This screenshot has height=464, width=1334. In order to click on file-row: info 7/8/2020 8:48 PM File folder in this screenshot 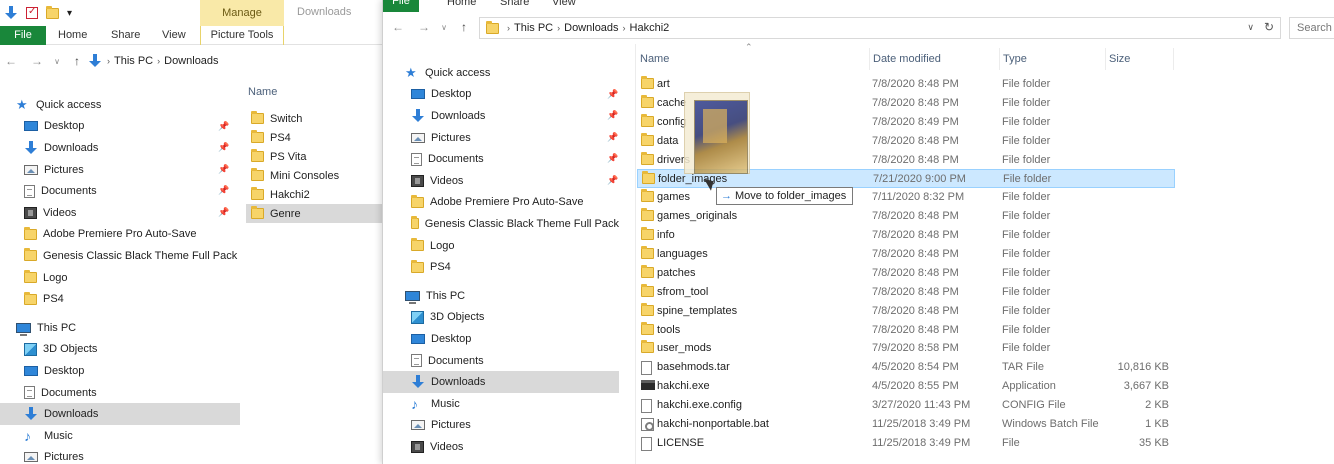, I will do `click(905, 235)`.